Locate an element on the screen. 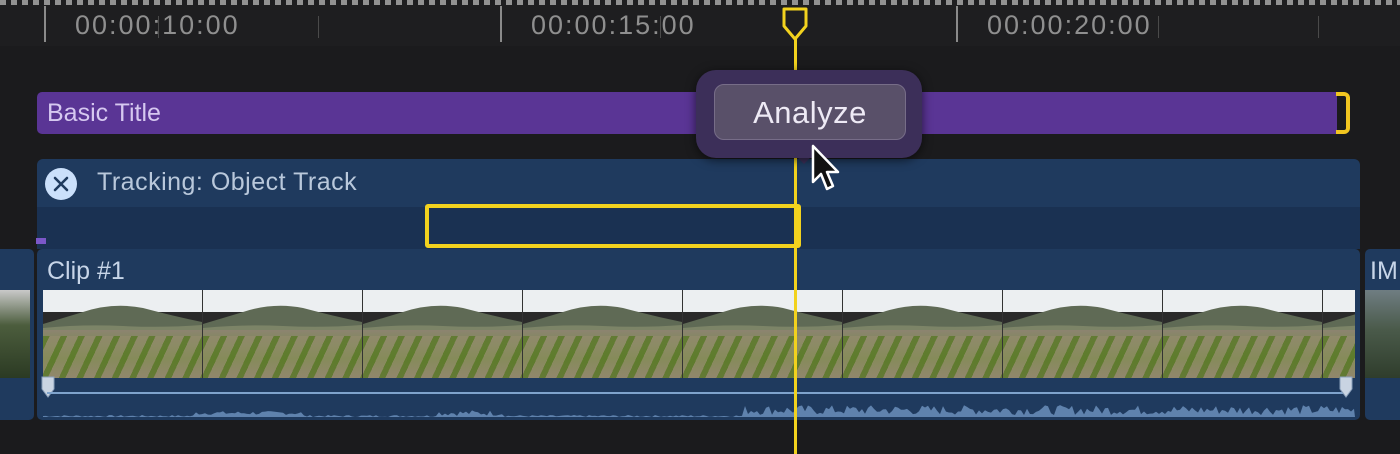 The image size is (1400, 454). timeline-ruler: 00:00:10:00 00:00:15:00 00:00:20:00 is located at coordinates (700, 23).